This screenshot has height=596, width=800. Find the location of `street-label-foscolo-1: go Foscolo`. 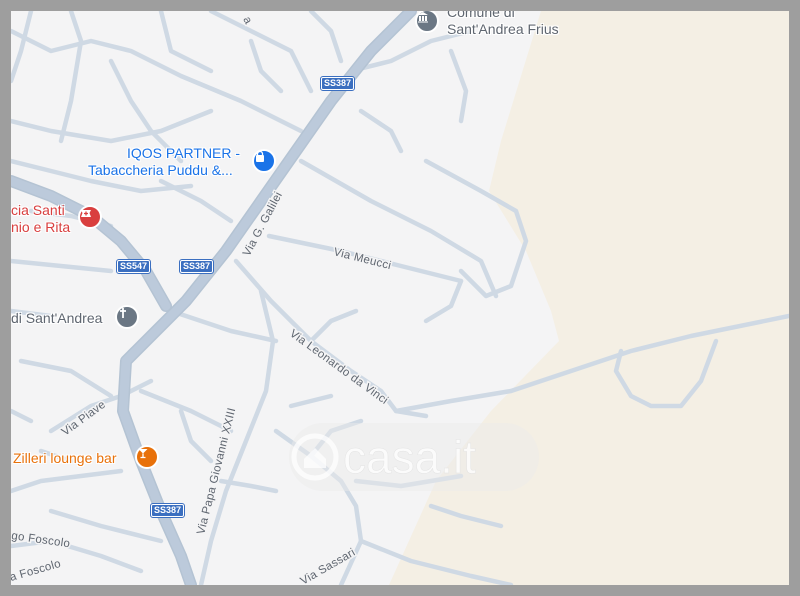

street-label-foscolo-1: go Foscolo is located at coordinates (41, 540).